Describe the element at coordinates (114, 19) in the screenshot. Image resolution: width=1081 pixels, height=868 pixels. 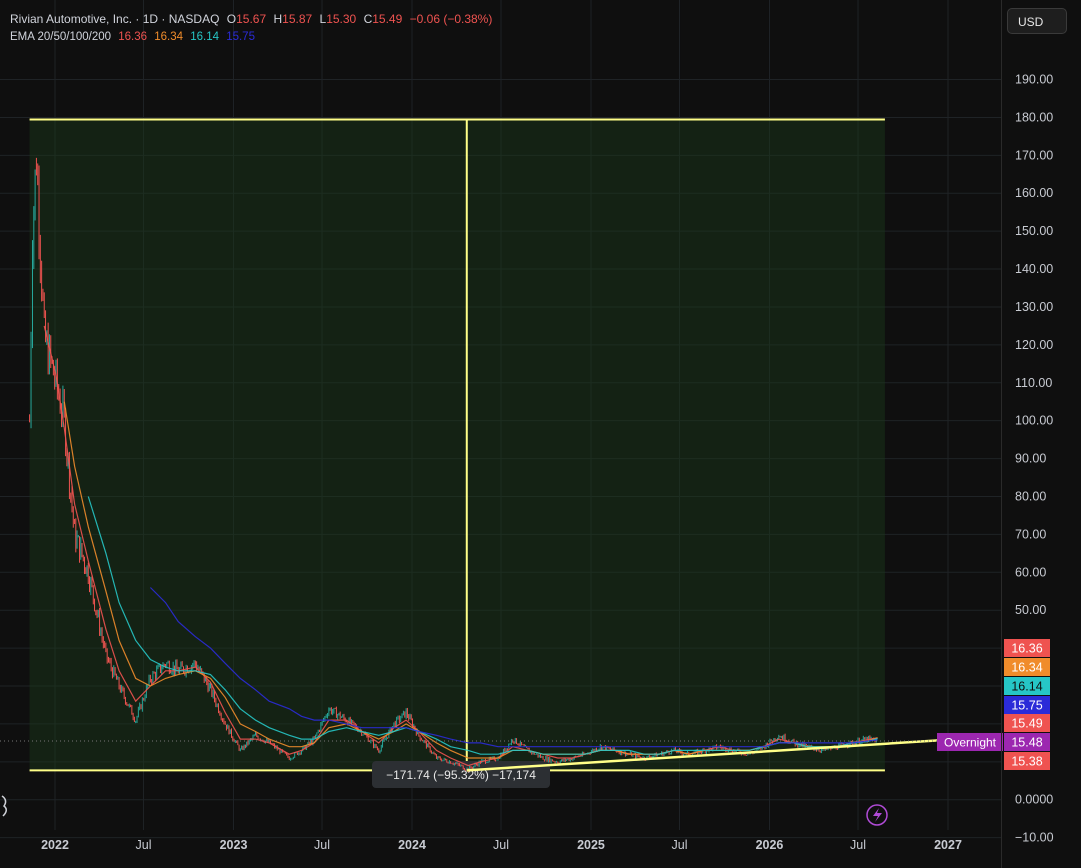
I see `symbol-name: Rivian Automotive, Inc. · 1D · NASDAQ` at that location.